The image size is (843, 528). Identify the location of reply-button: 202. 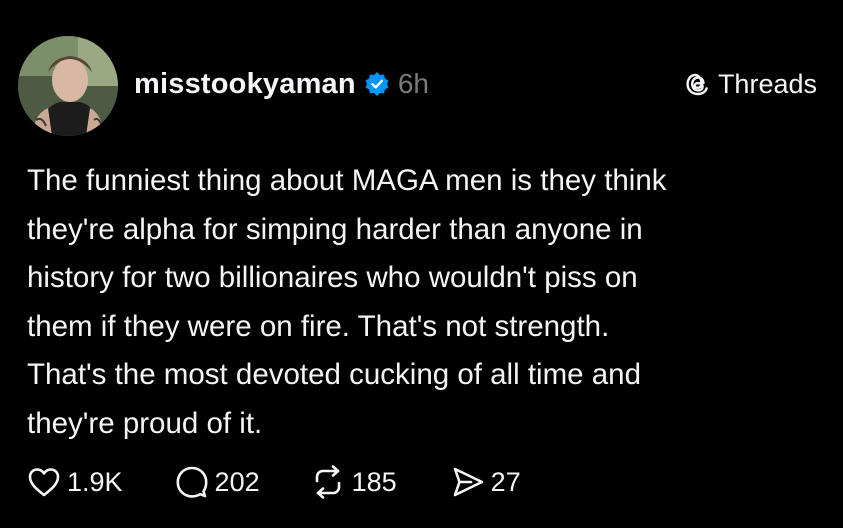
(217, 482).